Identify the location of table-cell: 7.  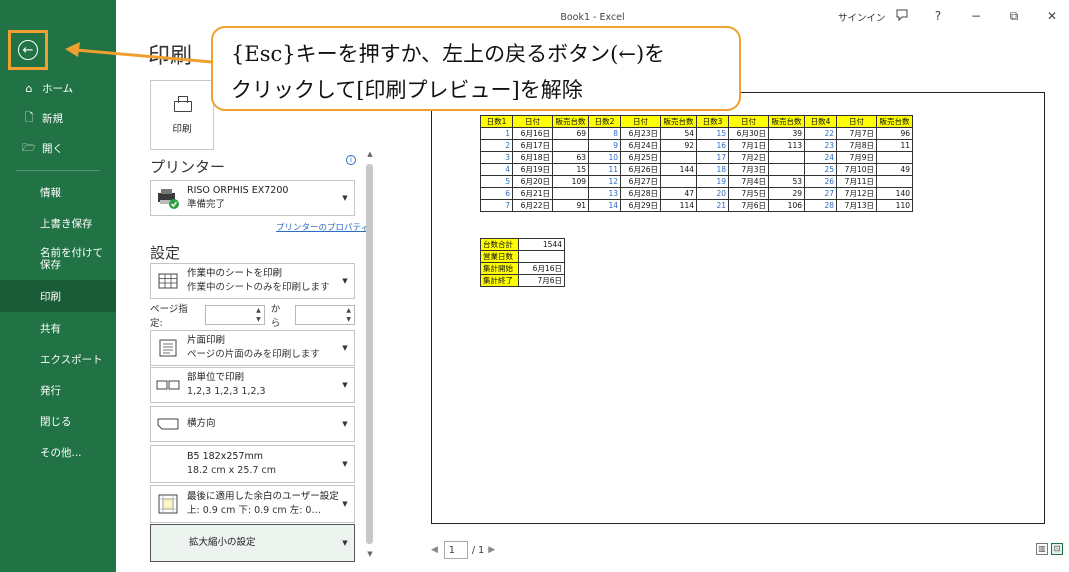
(496, 205).